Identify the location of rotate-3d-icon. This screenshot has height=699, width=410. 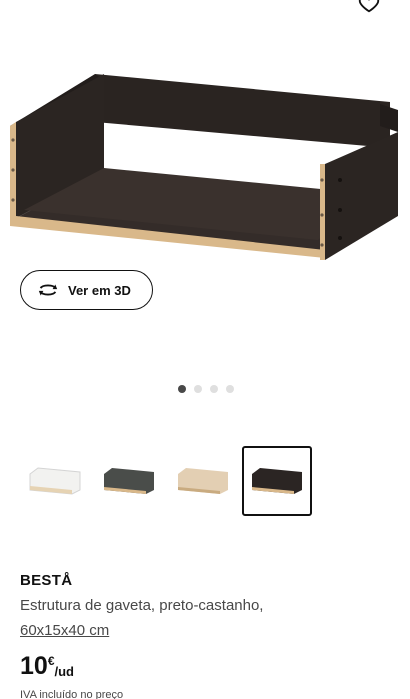
(48, 290).